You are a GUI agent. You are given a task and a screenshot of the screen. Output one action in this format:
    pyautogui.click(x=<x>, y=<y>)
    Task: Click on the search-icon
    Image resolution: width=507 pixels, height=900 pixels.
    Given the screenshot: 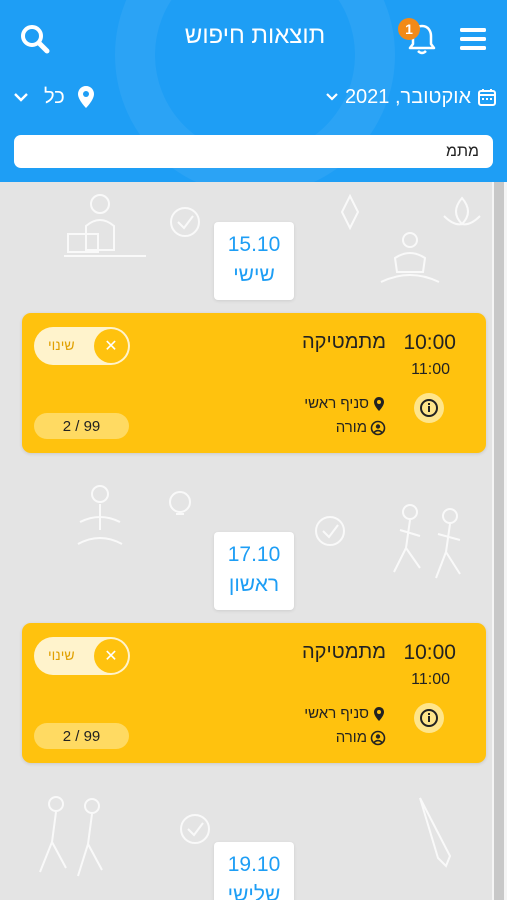 What is the action you would take?
    pyautogui.click(x=35, y=39)
    